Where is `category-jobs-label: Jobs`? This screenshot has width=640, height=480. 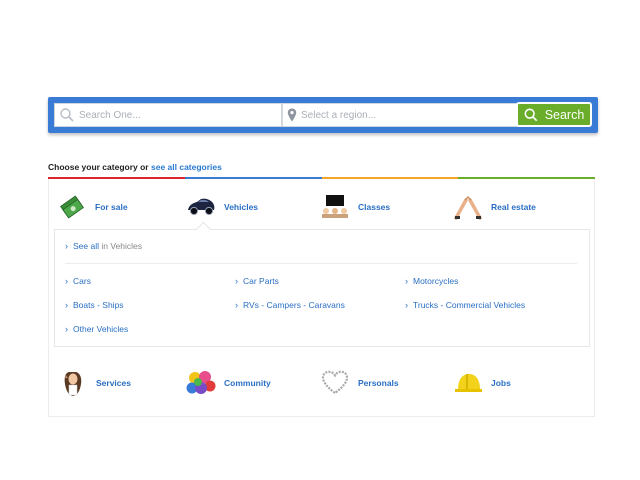 category-jobs-label: Jobs is located at coordinates (501, 383).